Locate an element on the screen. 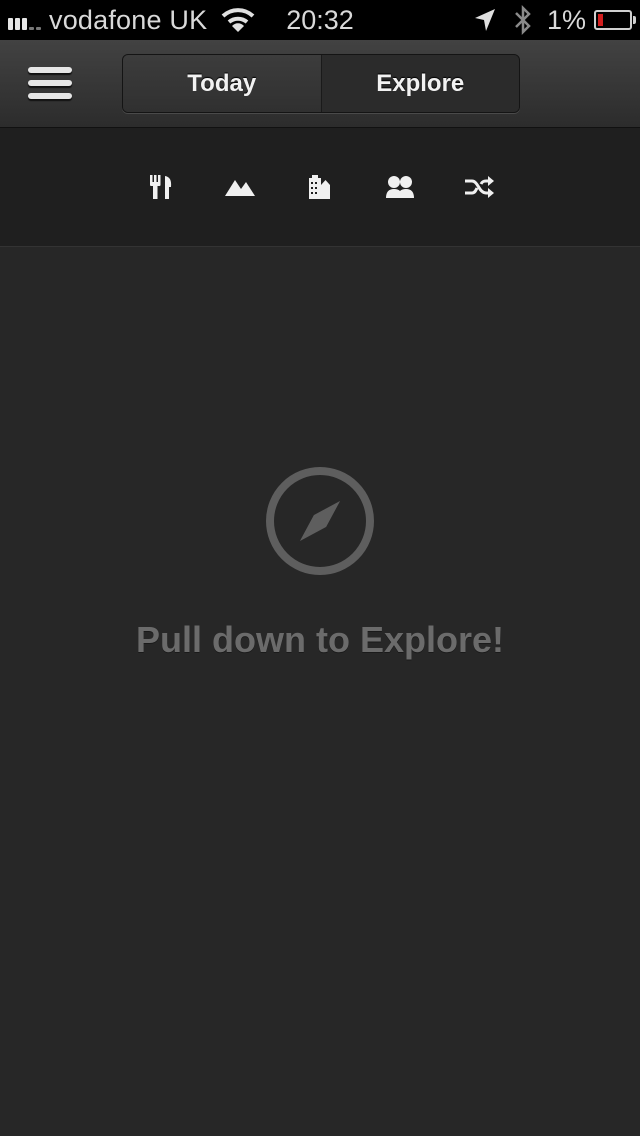 This screenshot has width=640, height=1136. category-filter-bar is located at coordinates (320, 187).